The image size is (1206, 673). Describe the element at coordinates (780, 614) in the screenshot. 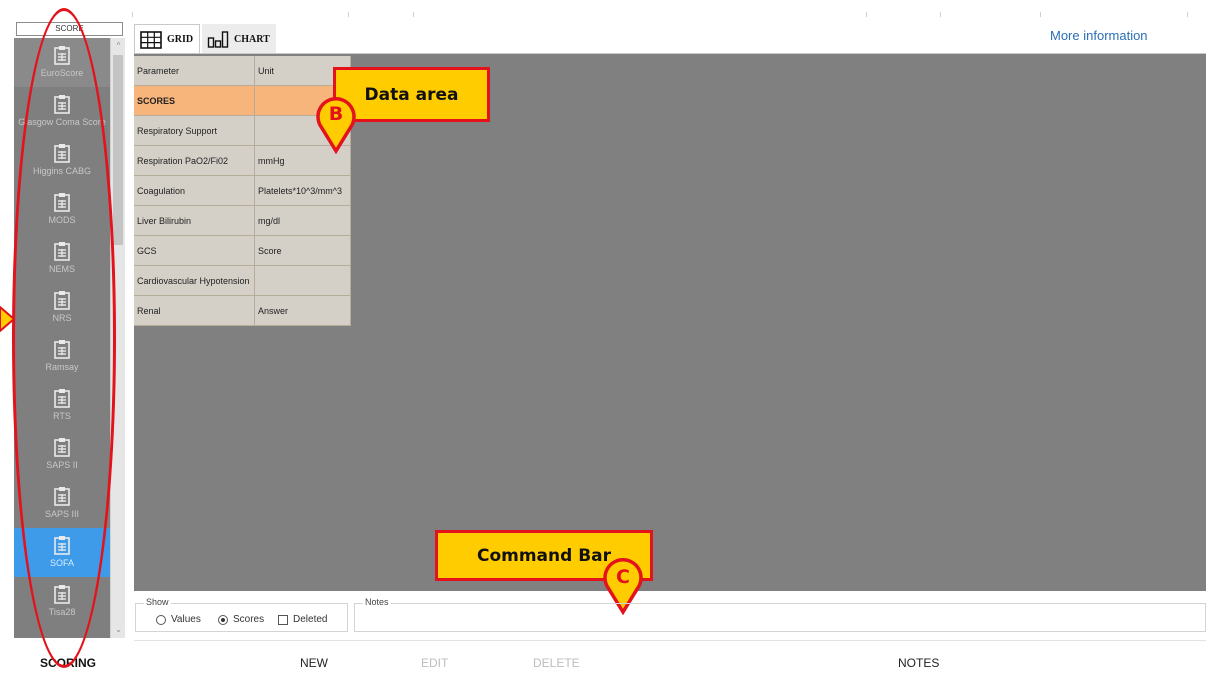

I see `notes-field: Notes` at that location.